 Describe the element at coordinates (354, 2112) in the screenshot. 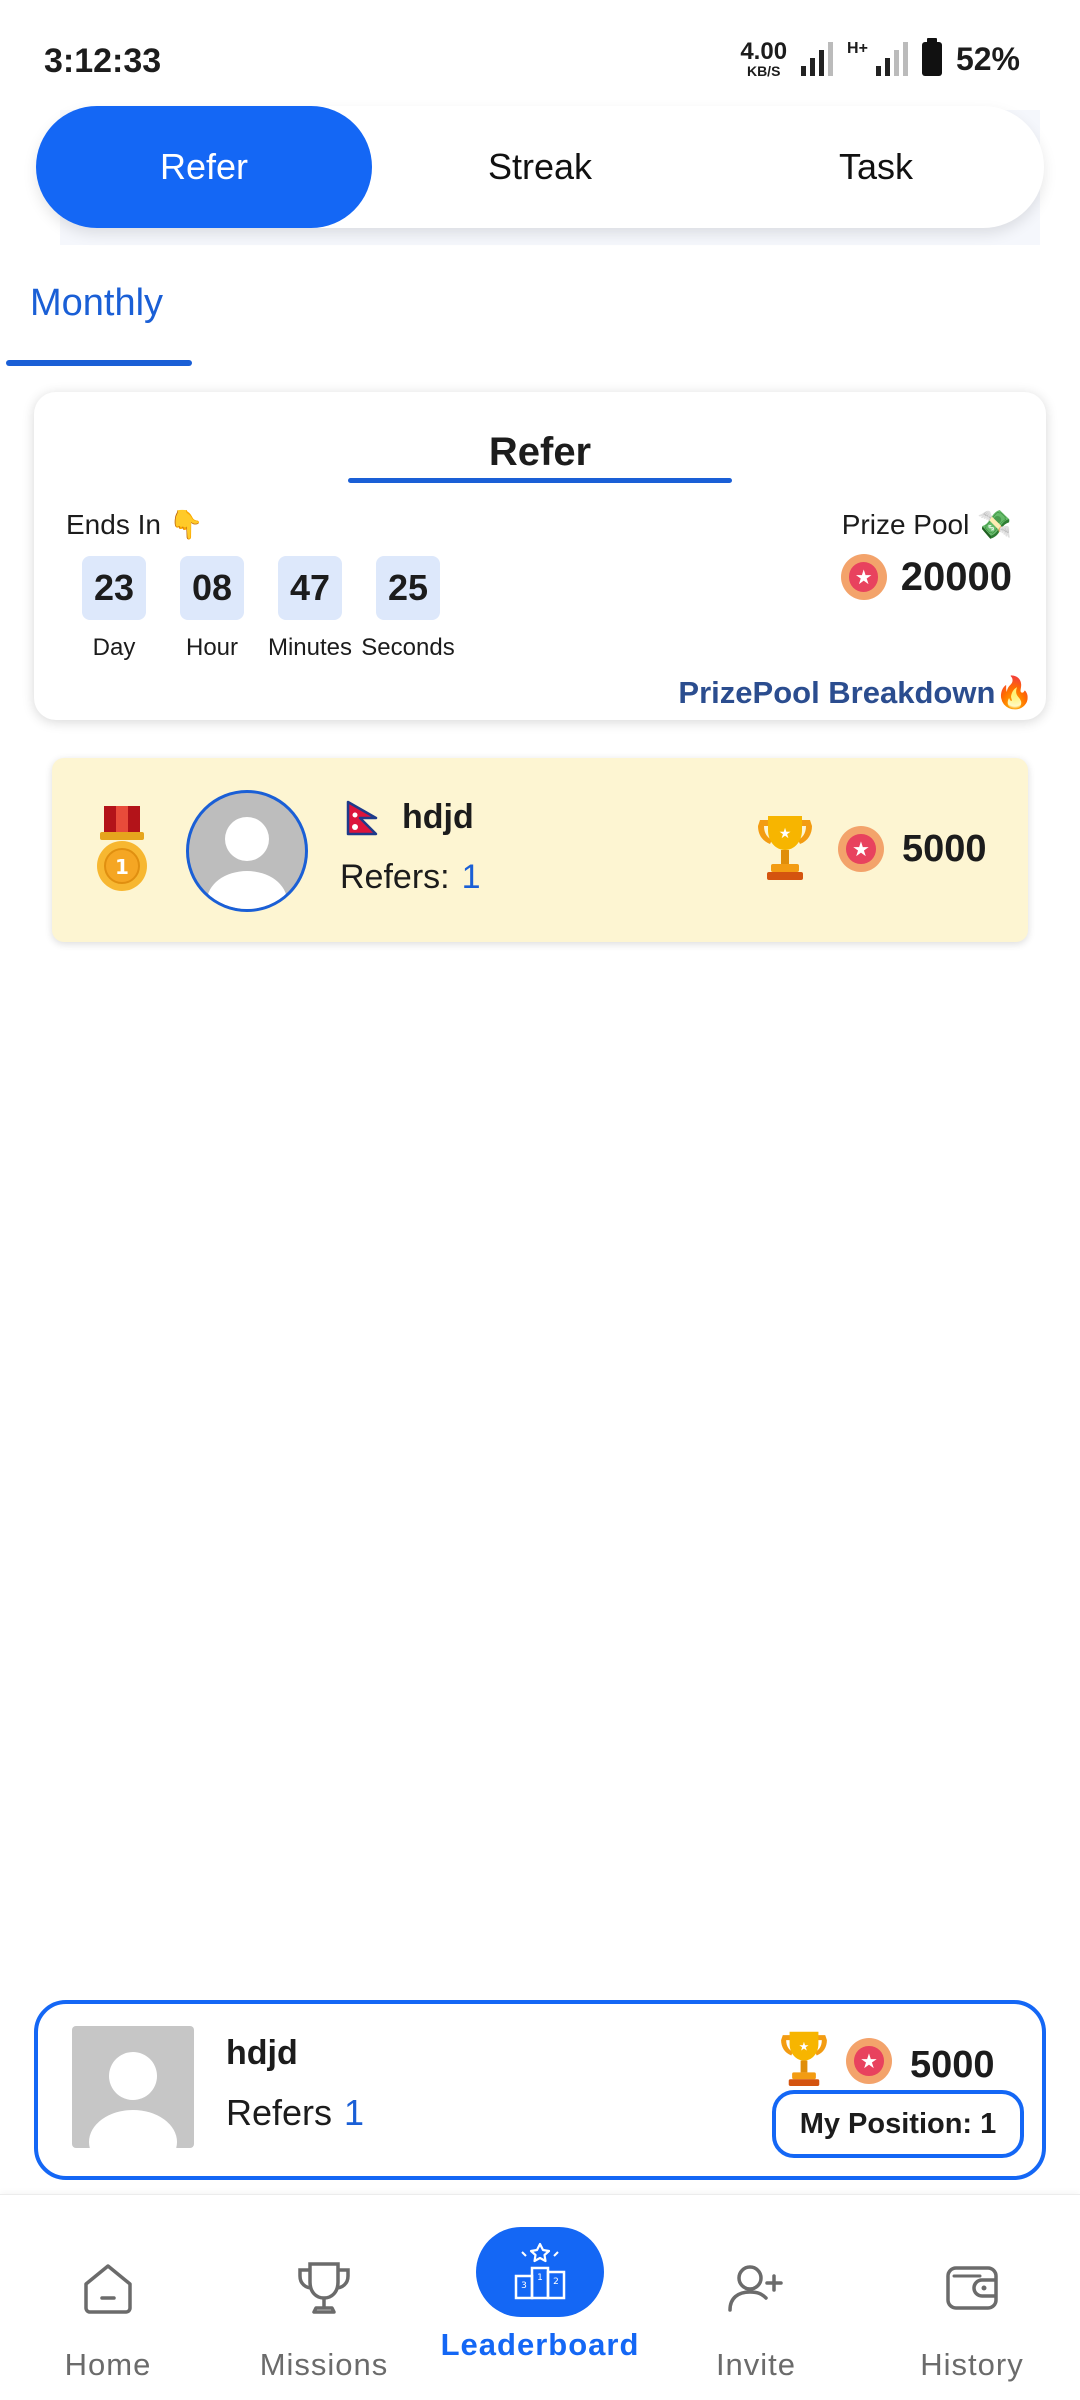

I see `my-refers-count: 1` at that location.